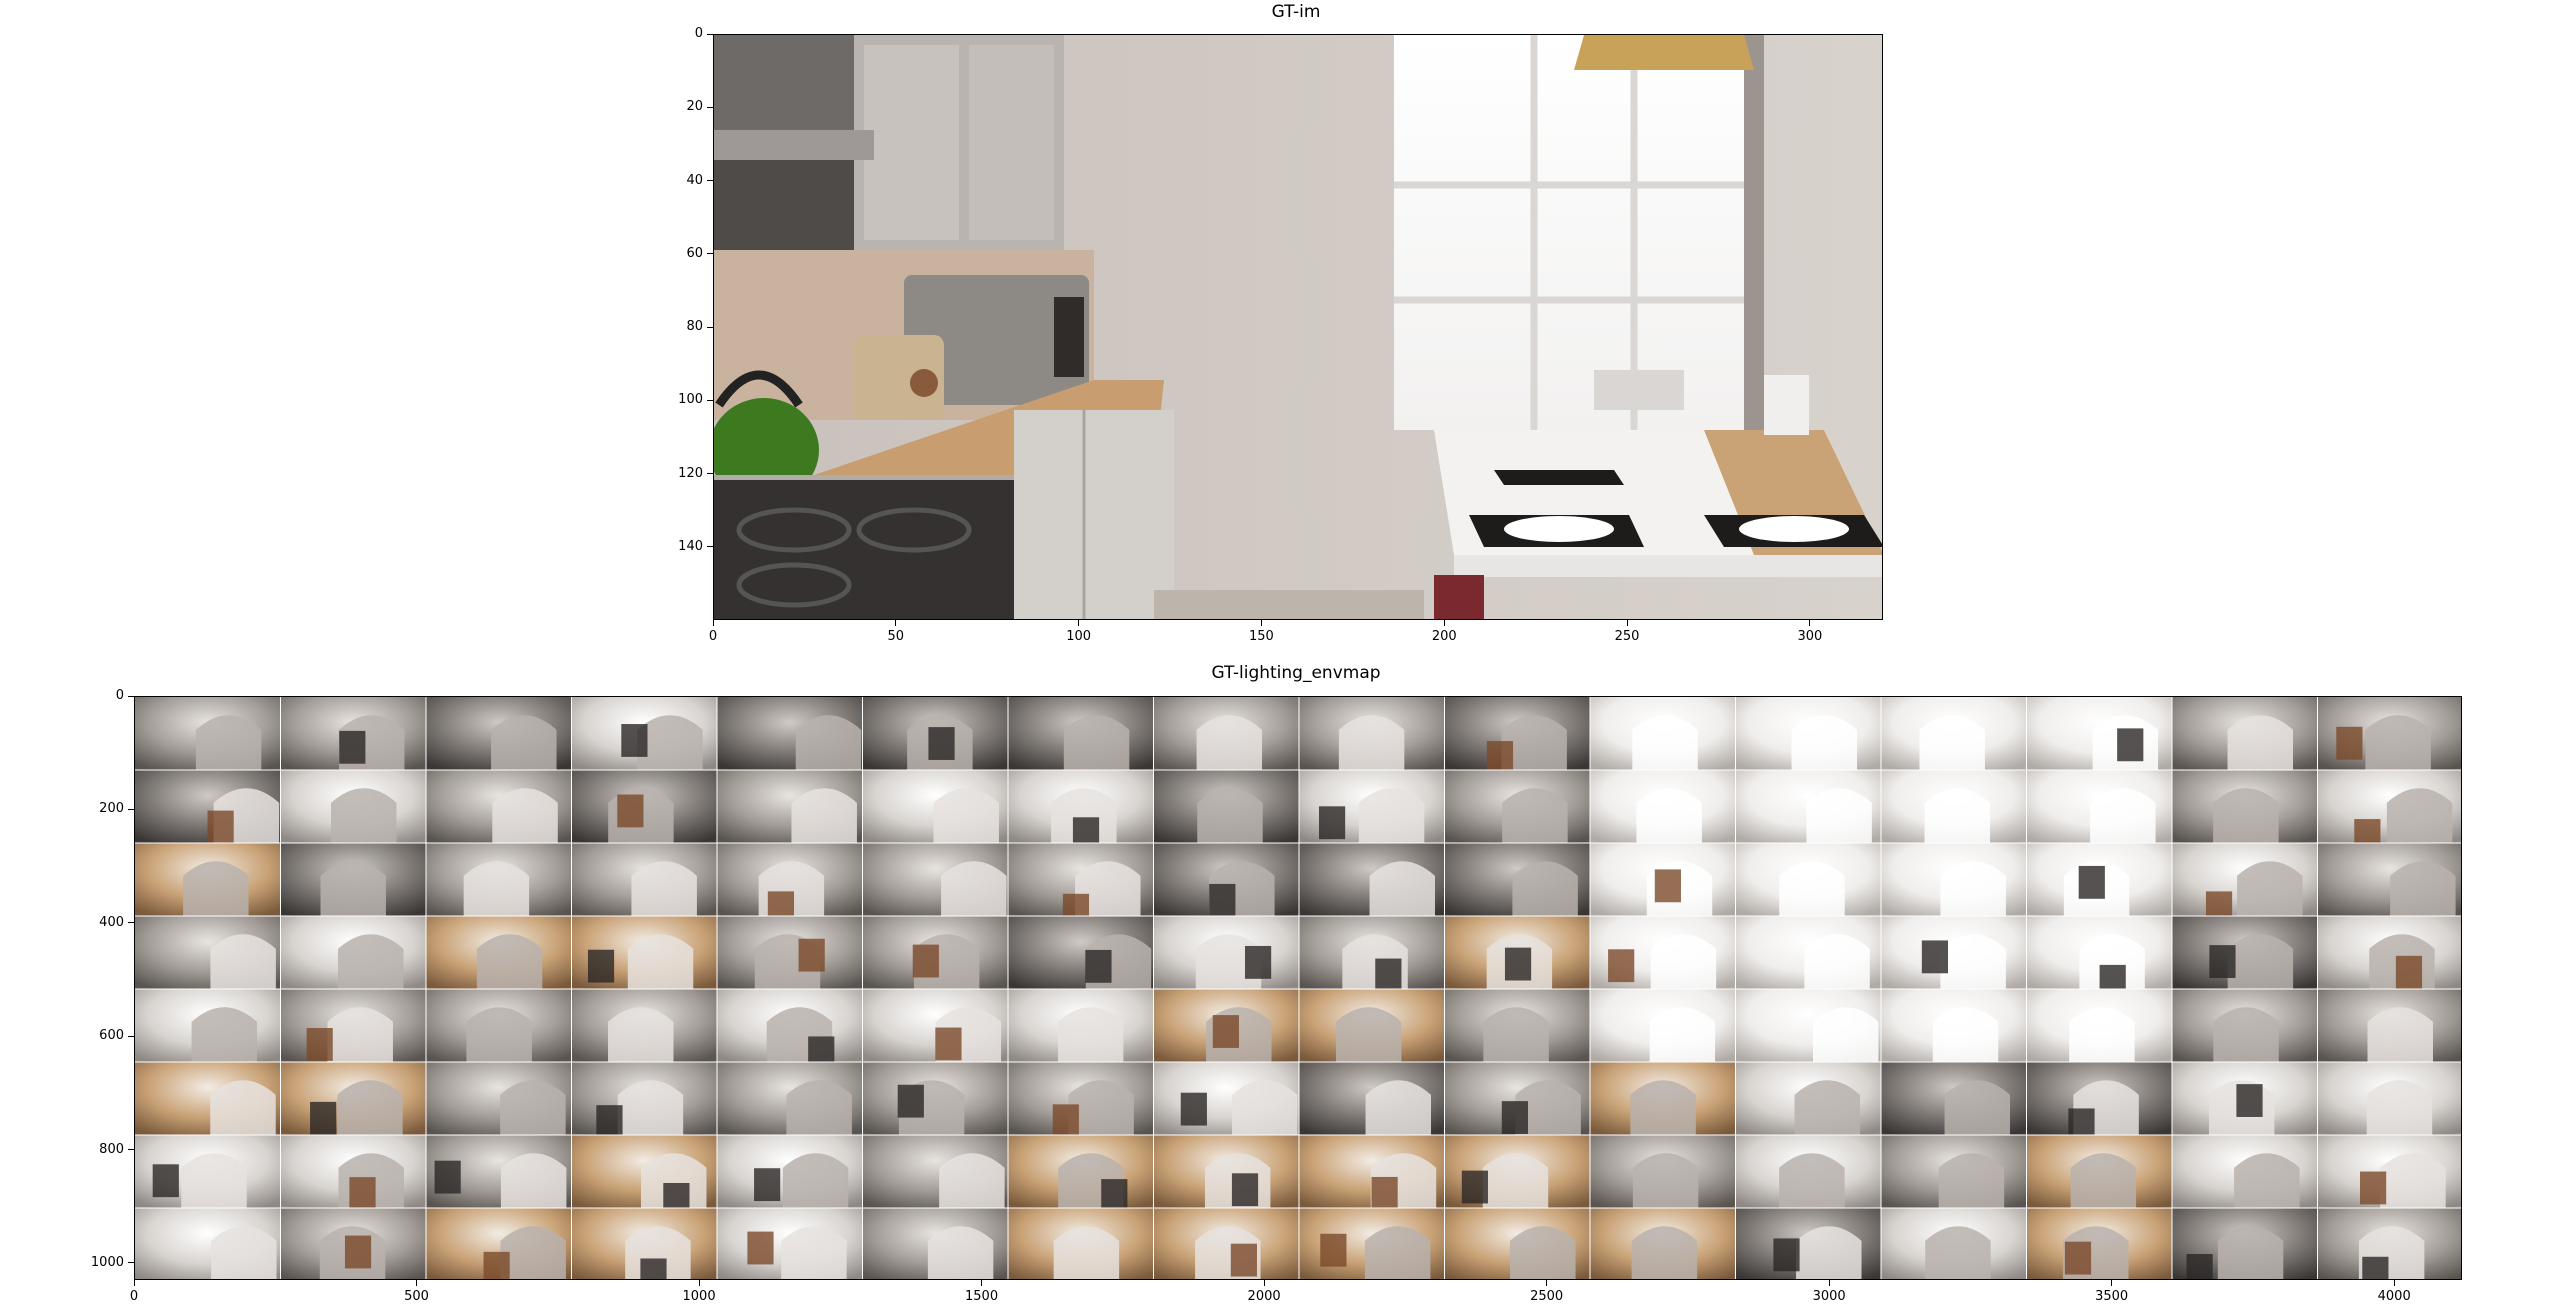  Describe the element at coordinates (1264, 1296) in the screenshot. I see `x-tick-label: 2000` at that location.